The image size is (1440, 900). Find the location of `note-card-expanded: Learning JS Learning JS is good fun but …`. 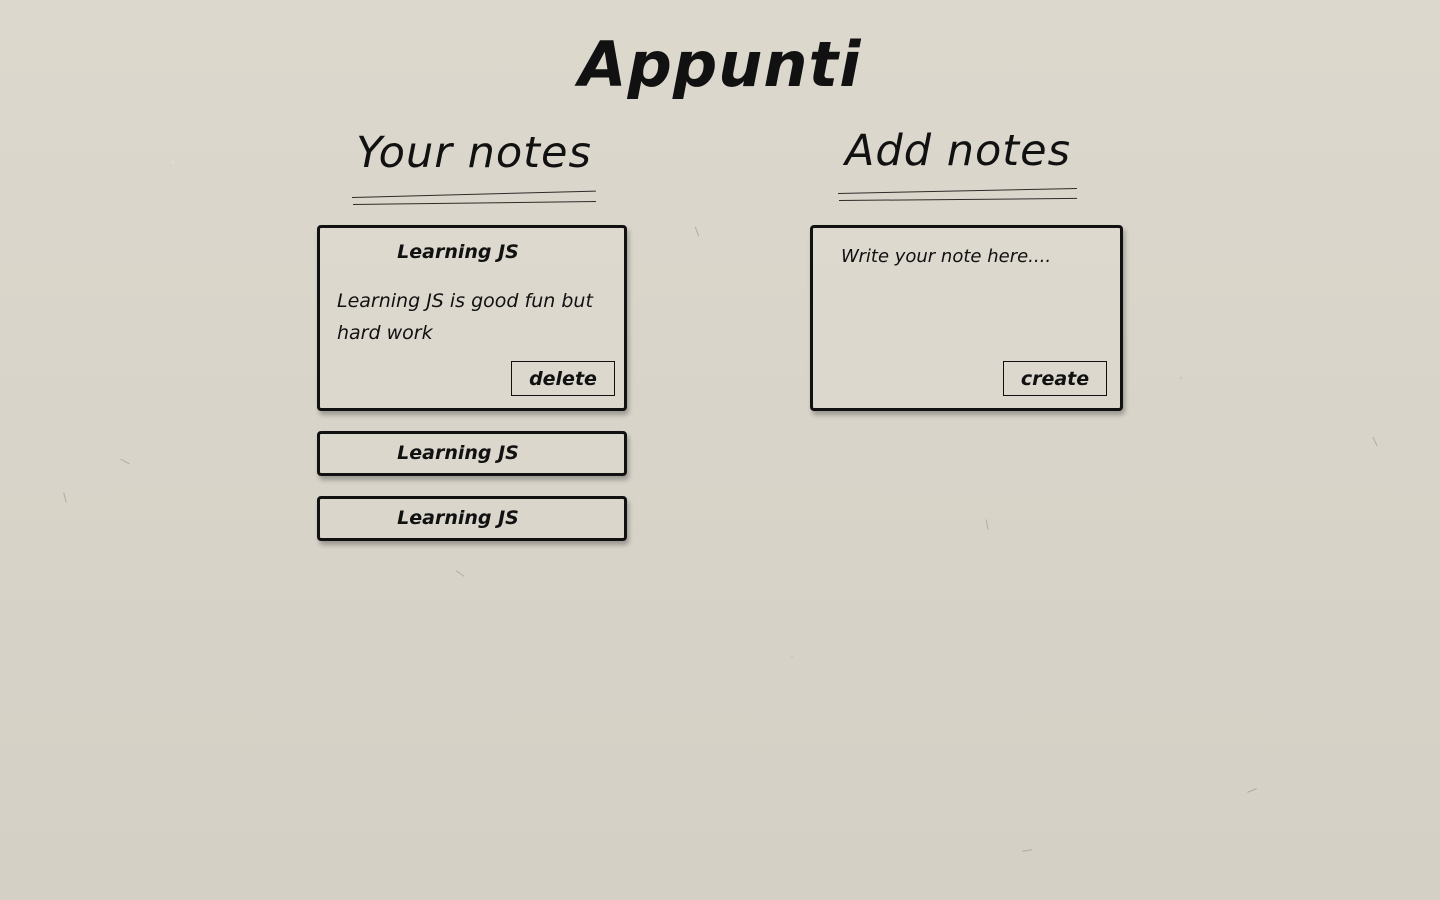

note-card-expanded: Learning JS Learning JS is good fun but … is located at coordinates (472, 318).